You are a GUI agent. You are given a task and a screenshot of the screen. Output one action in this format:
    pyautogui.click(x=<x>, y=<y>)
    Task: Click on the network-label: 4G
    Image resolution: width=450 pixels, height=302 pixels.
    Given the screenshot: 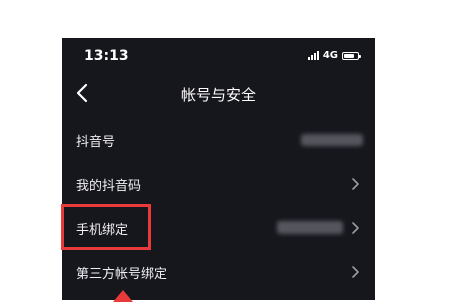 What is the action you would take?
    pyautogui.click(x=330, y=55)
    